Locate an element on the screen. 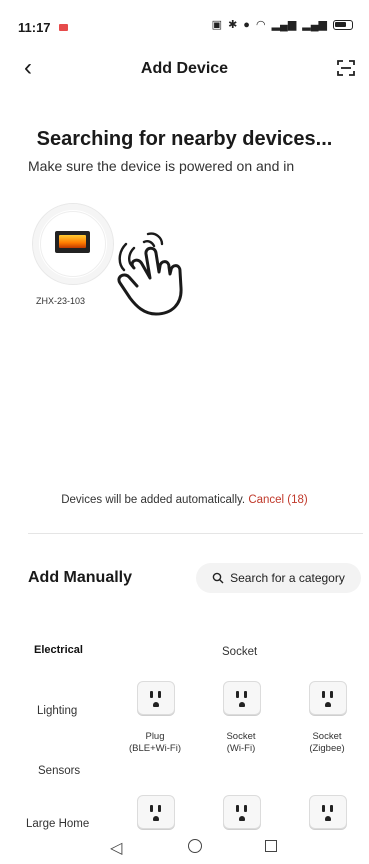 This screenshot has width=369, height=864. nav-back-icon: ◁ is located at coordinates (116, 848).